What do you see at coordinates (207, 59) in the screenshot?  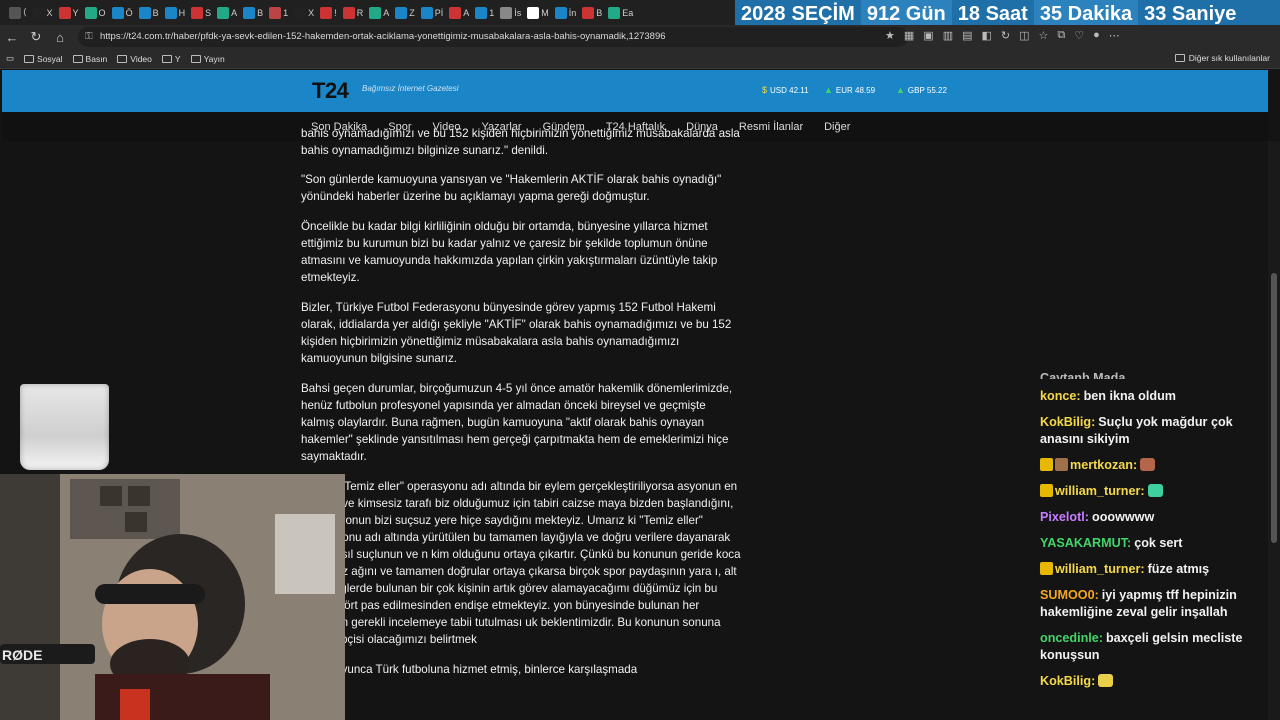 I see `bookmark-folder: Yayın` at bounding box center [207, 59].